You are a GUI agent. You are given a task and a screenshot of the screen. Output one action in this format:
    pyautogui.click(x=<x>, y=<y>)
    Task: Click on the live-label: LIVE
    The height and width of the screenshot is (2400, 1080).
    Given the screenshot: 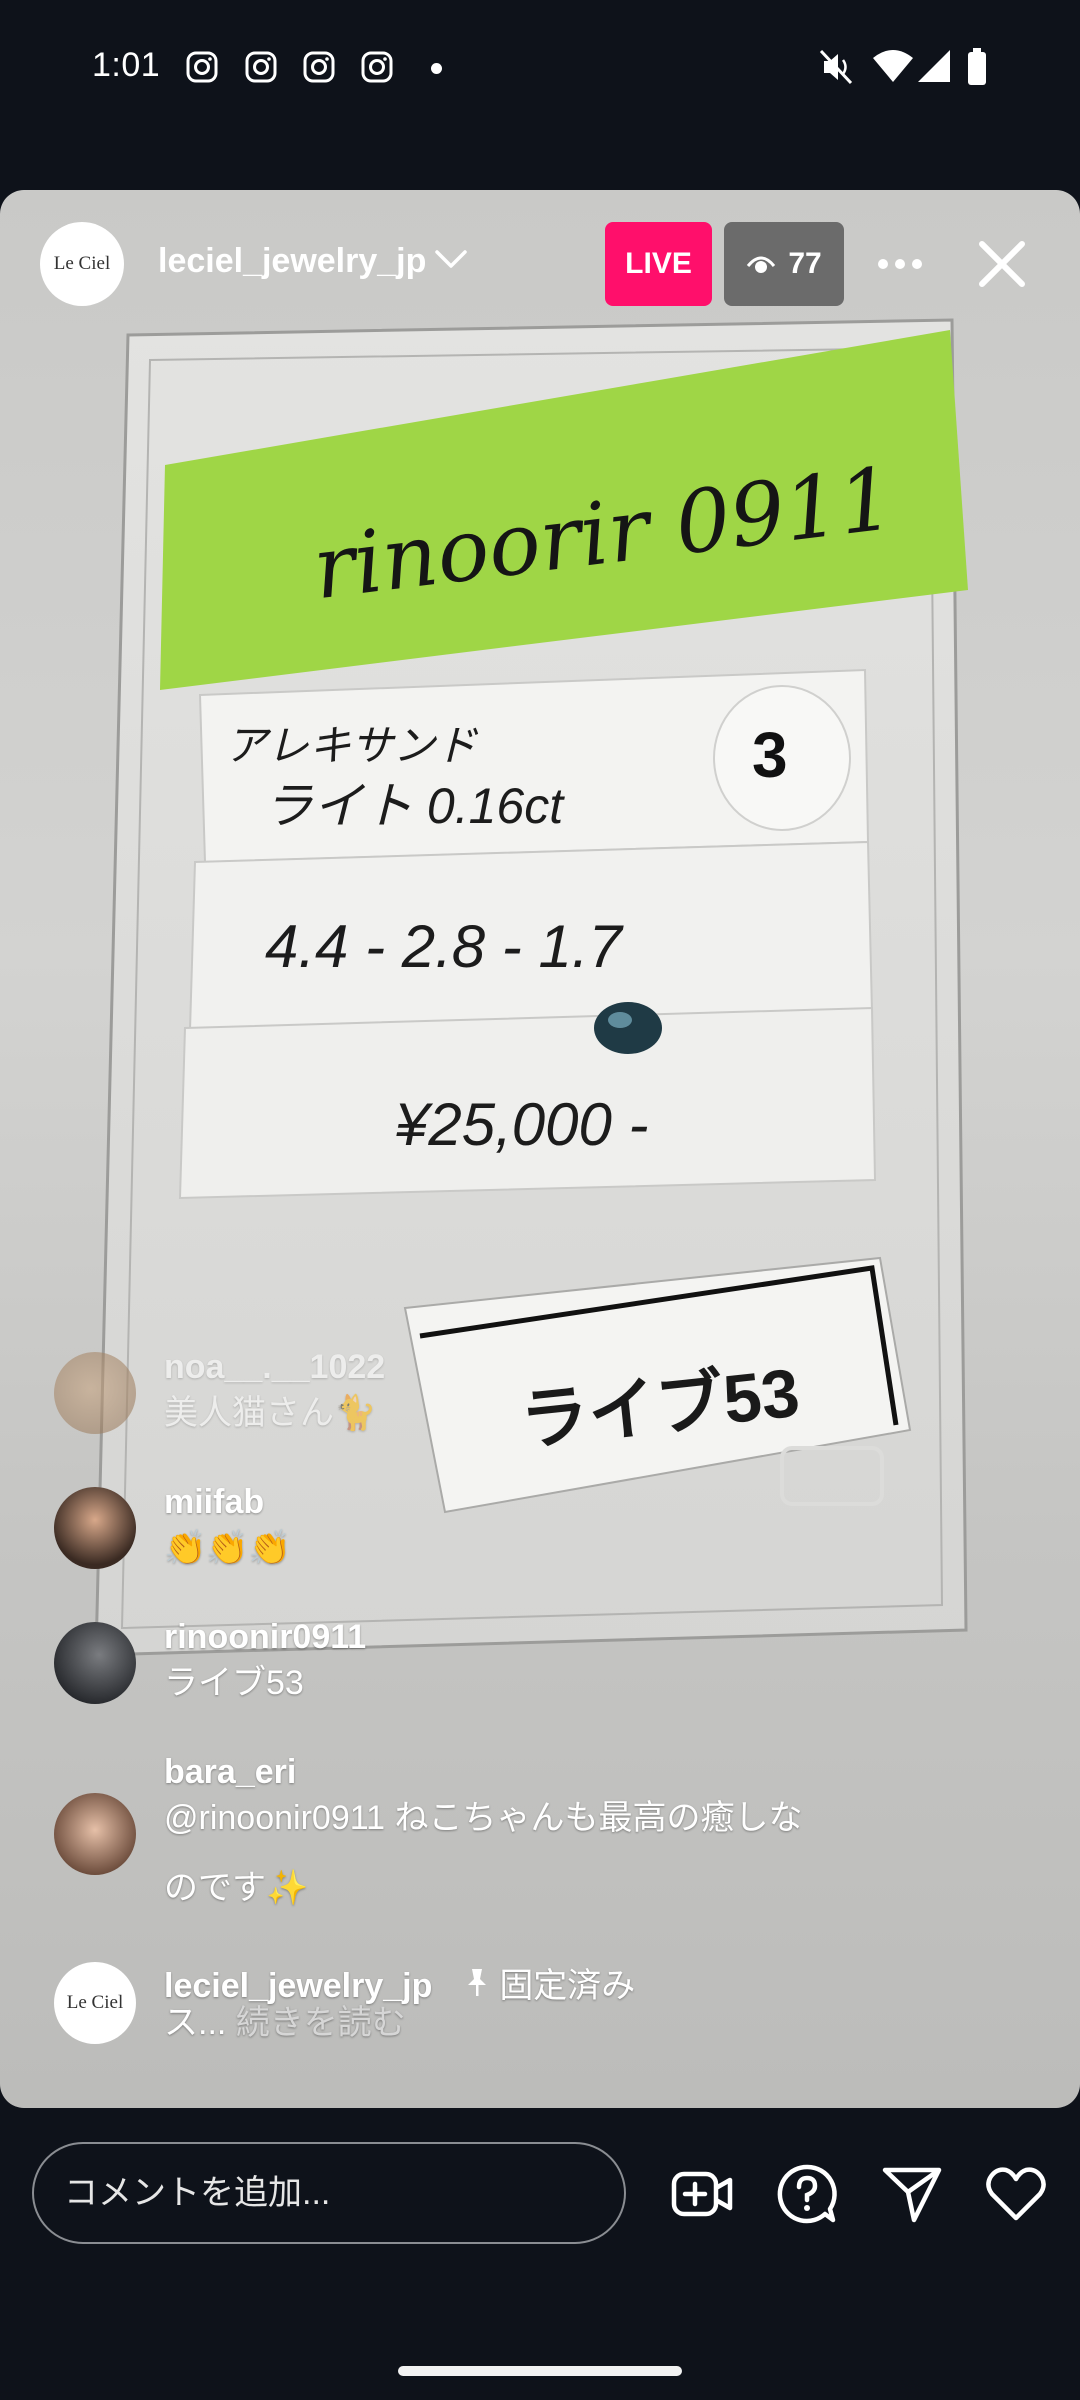 What is the action you would take?
    pyautogui.click(x=658, y=263)
    